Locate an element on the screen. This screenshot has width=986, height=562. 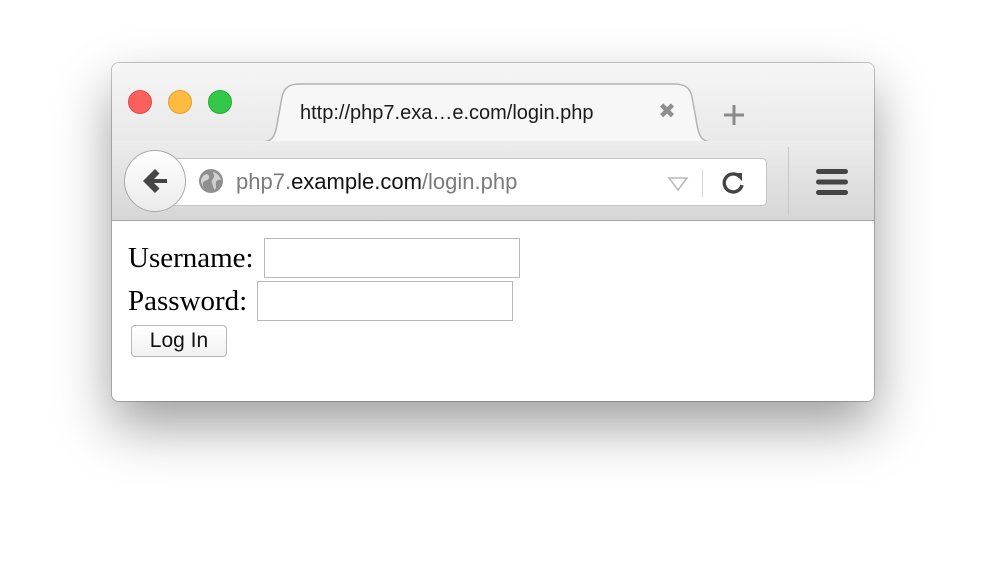
url-prefix: php7. is located at coordinates (264, 181).